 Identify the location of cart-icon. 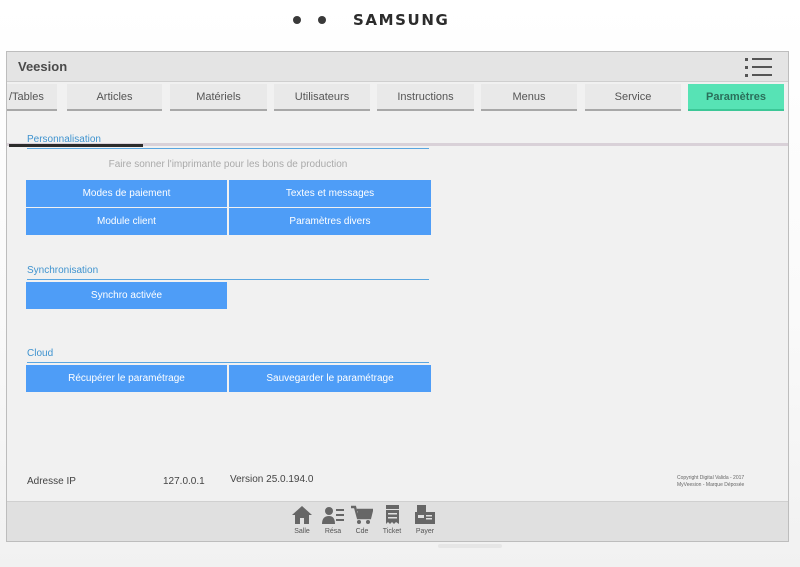
(362, 514).